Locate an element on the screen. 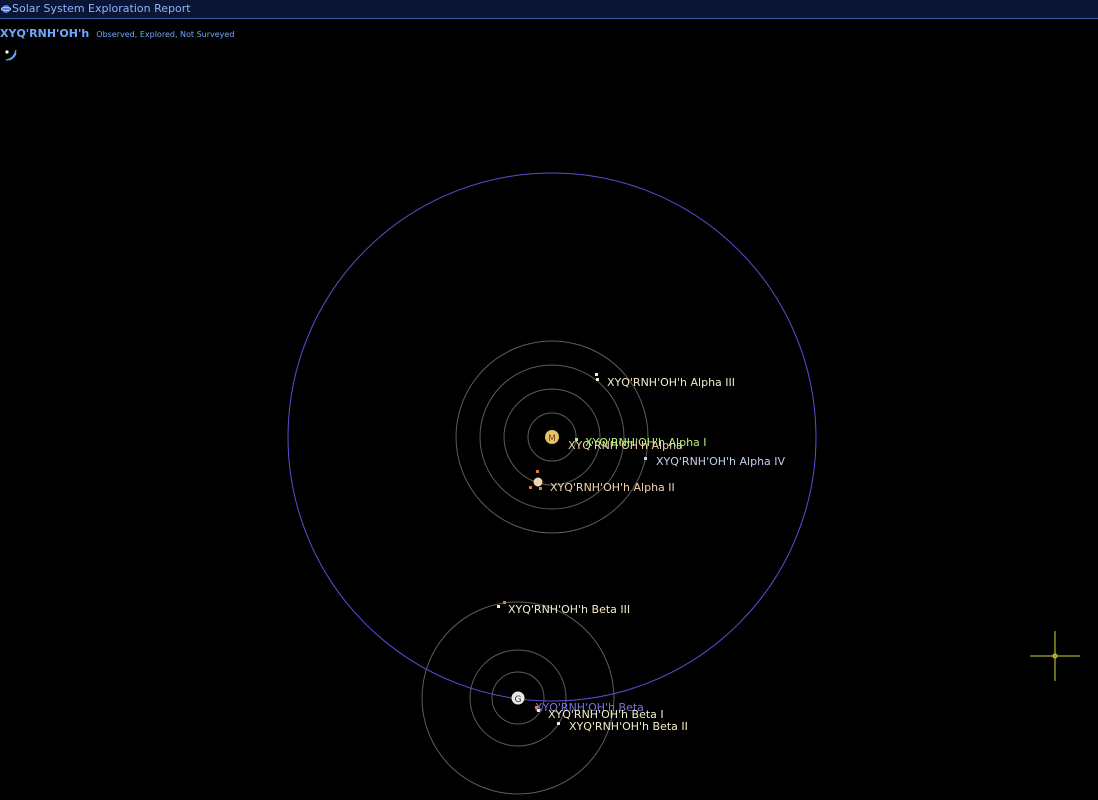  crosshair-icon is located at coordinates (1055, 656).